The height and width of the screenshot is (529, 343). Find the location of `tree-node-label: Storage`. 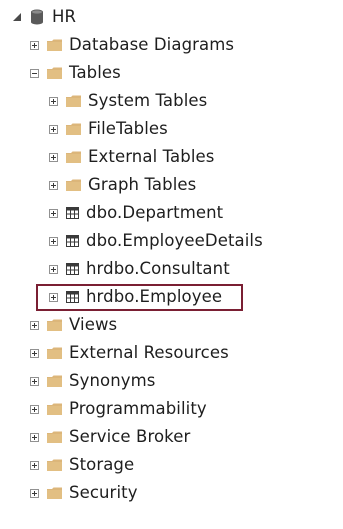

tree-node-label: Storage is located at coordinates (102, 464).